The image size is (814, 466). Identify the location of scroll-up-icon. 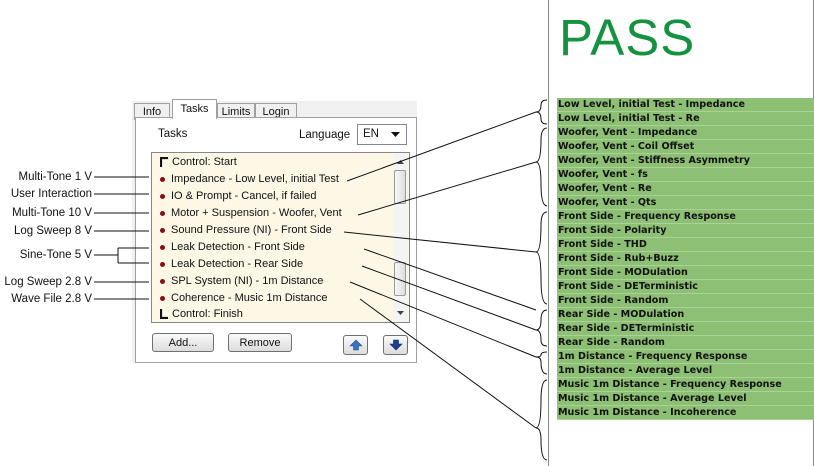
(400, 162).